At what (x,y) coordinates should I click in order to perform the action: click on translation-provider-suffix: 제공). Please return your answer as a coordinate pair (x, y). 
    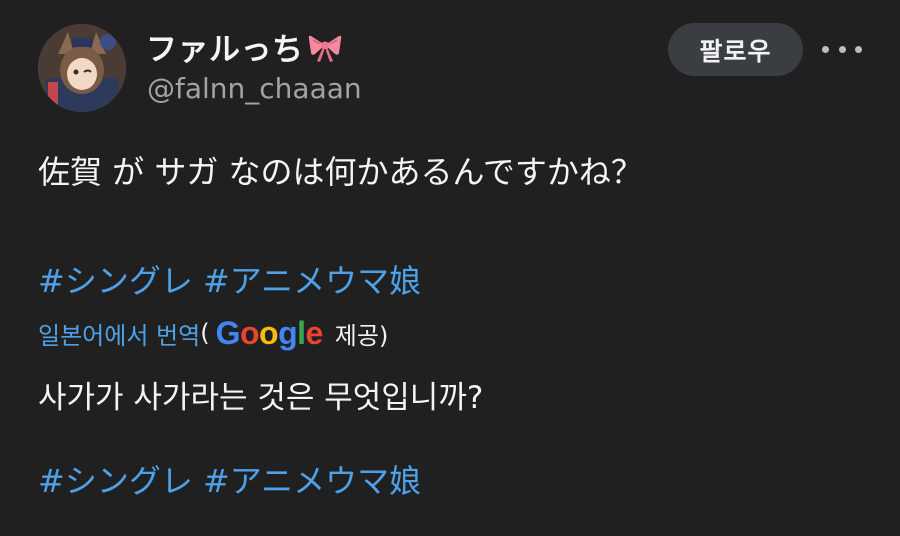
    Looking at the image, I should click on (361, 335).